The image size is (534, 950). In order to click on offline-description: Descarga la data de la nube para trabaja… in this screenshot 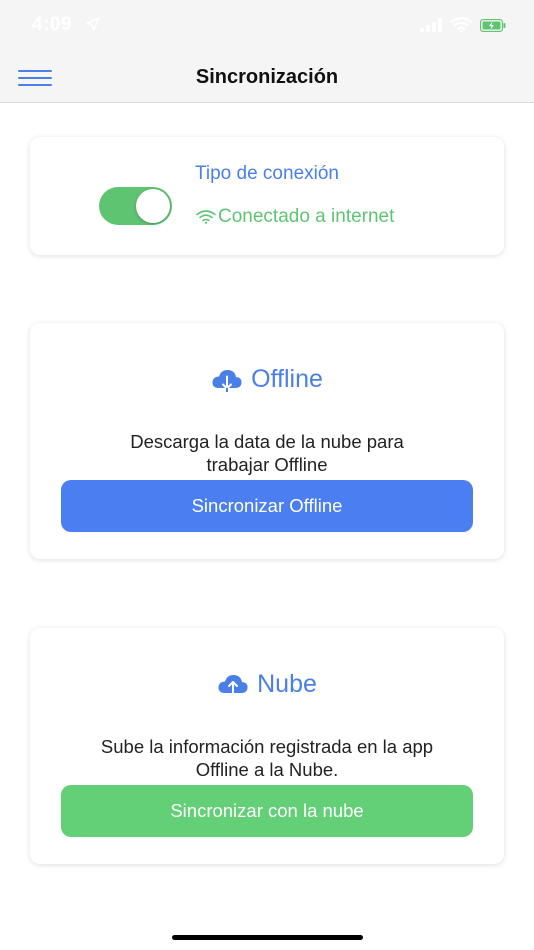, I will do `click(267, 453)`.